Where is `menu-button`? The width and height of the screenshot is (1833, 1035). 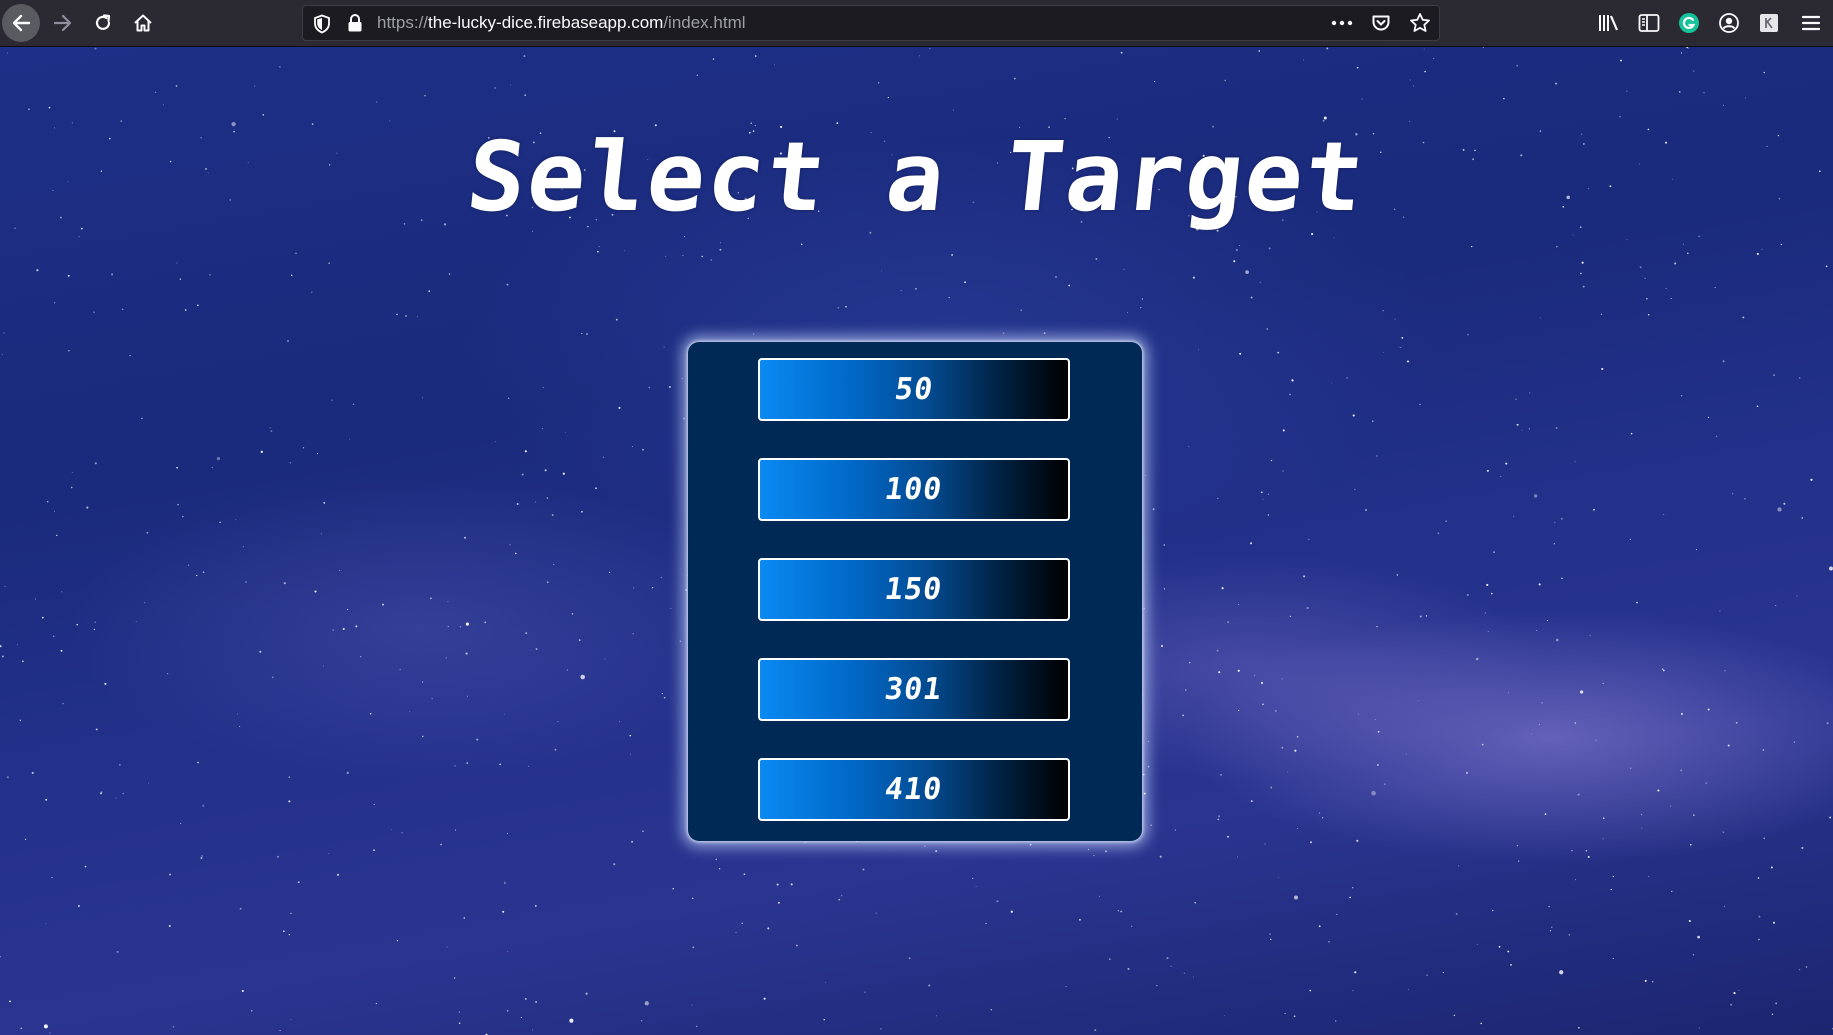
menu-button is located at coordinates (1811, 23).